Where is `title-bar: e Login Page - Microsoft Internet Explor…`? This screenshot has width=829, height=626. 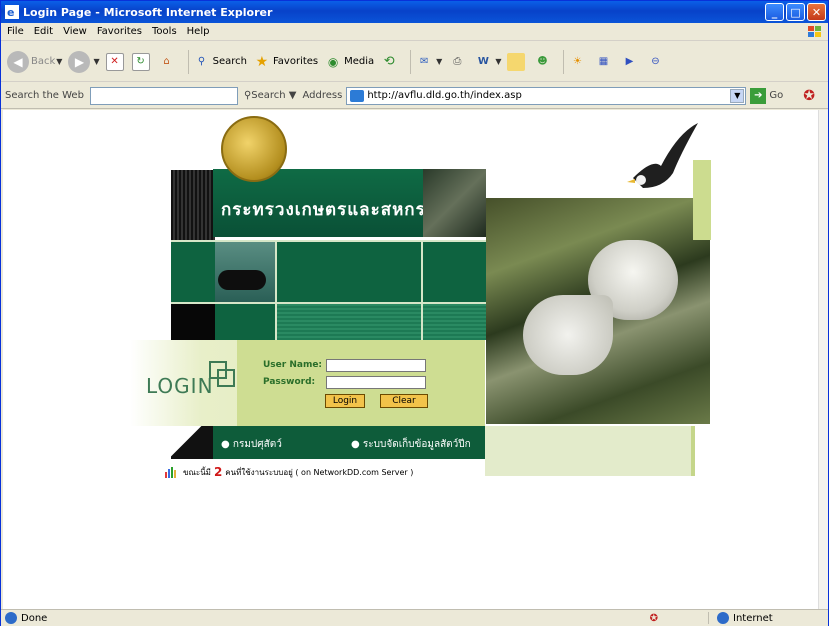
title-bar: e Login Page - Microsoft Internet Explor… is located at coordinates (414, 12).